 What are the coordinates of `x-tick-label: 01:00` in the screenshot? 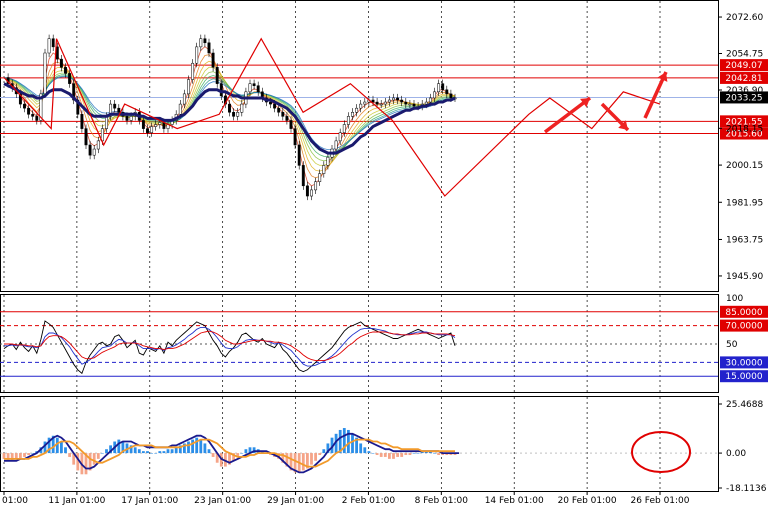 It's located at (15, 501).